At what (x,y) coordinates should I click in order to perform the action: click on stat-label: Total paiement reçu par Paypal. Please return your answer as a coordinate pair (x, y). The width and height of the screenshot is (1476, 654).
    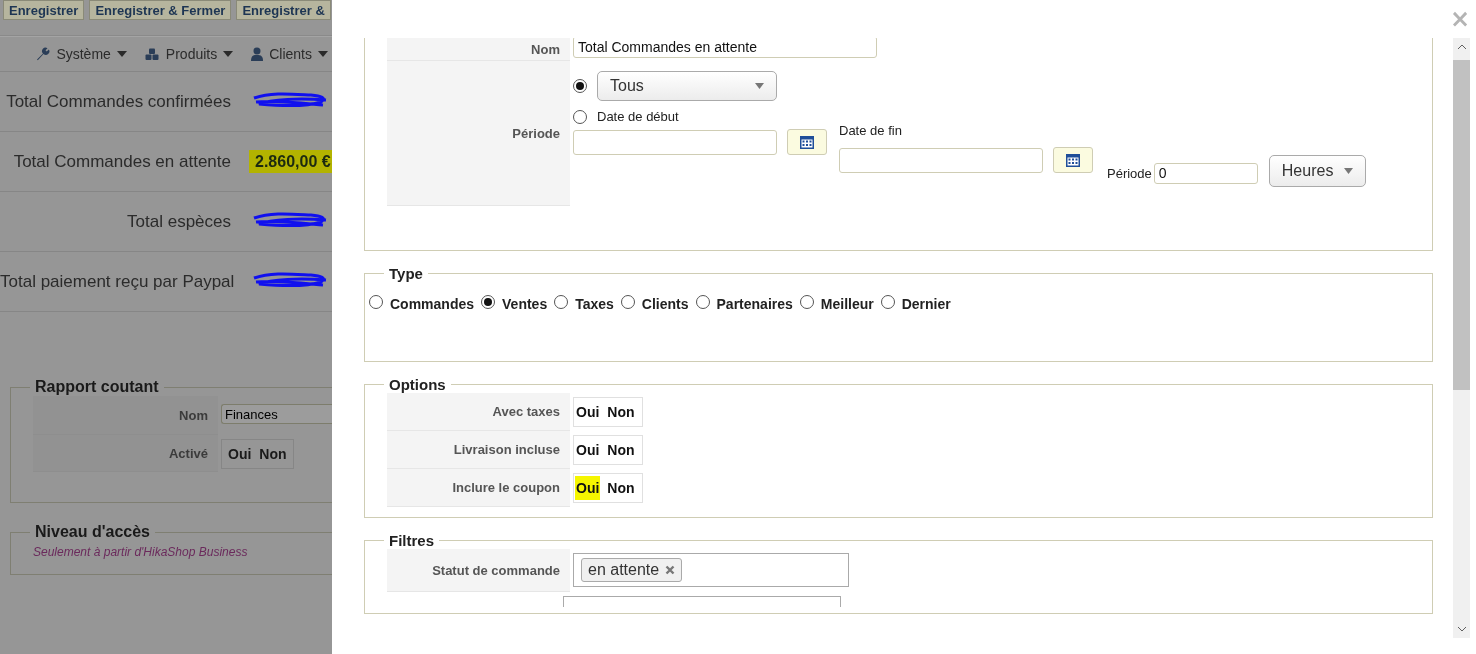
    Looking at the image, I should click on (115, 281).